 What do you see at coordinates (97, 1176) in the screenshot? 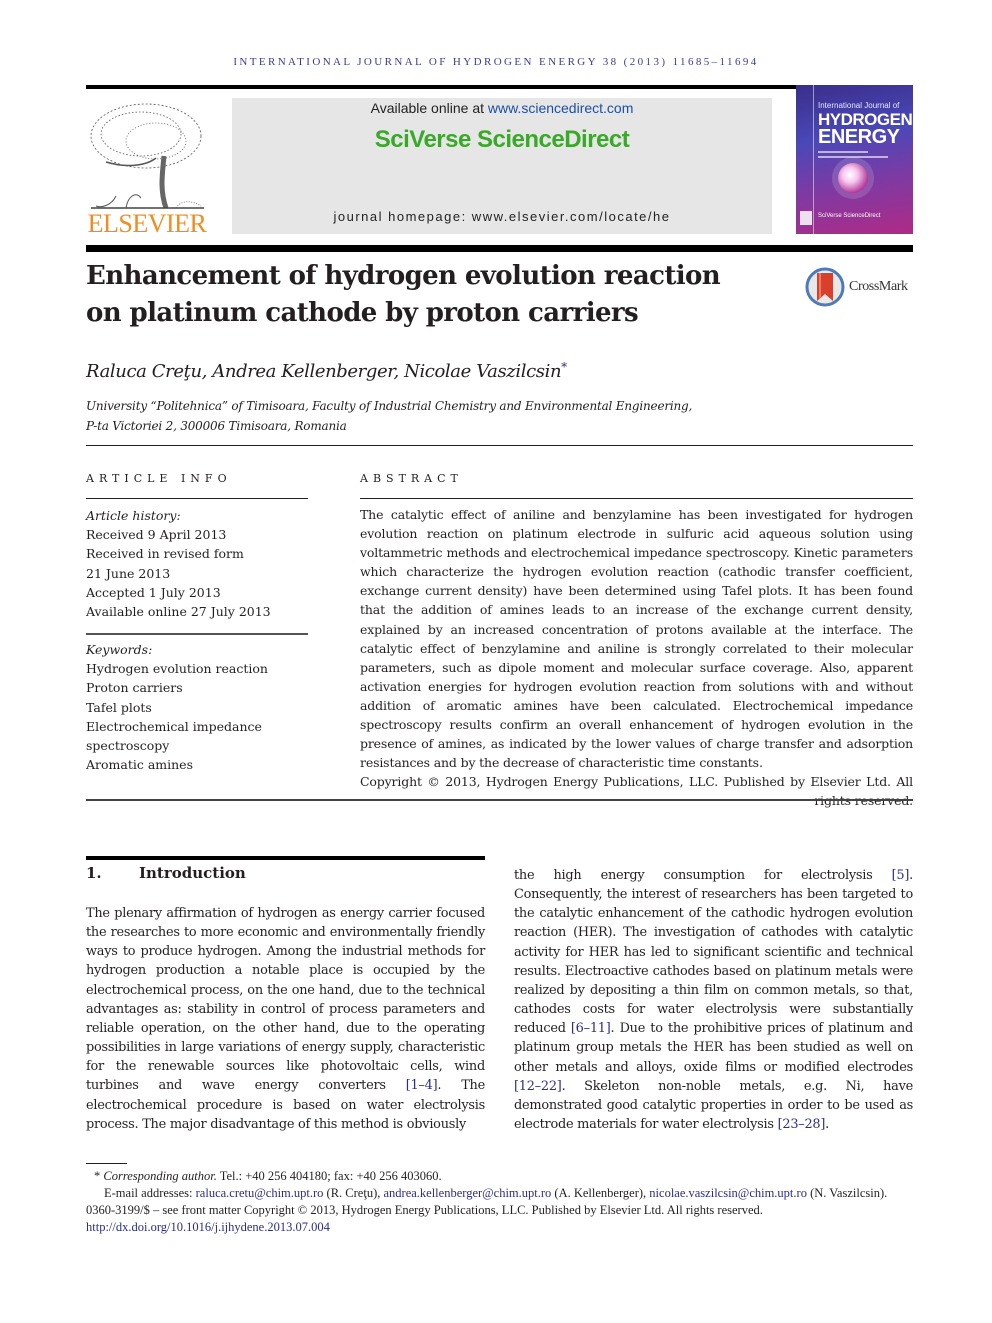
I see `footnote-marker: *` at bounding box center [97, 1176].